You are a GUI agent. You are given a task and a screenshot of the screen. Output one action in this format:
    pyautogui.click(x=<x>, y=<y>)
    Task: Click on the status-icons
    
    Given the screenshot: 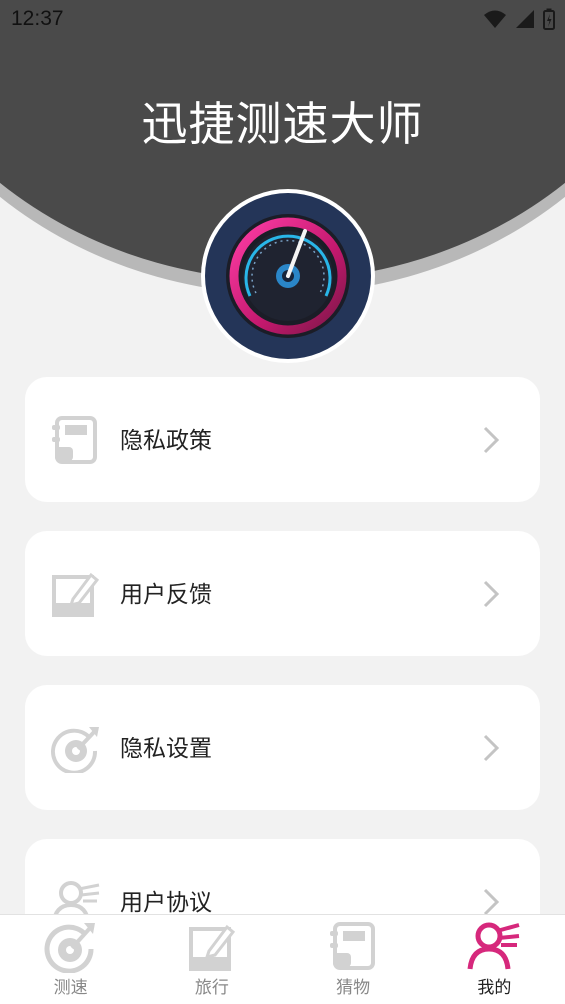 What is the action you would take?
    pyautogui.click(x=519, y=19)
    